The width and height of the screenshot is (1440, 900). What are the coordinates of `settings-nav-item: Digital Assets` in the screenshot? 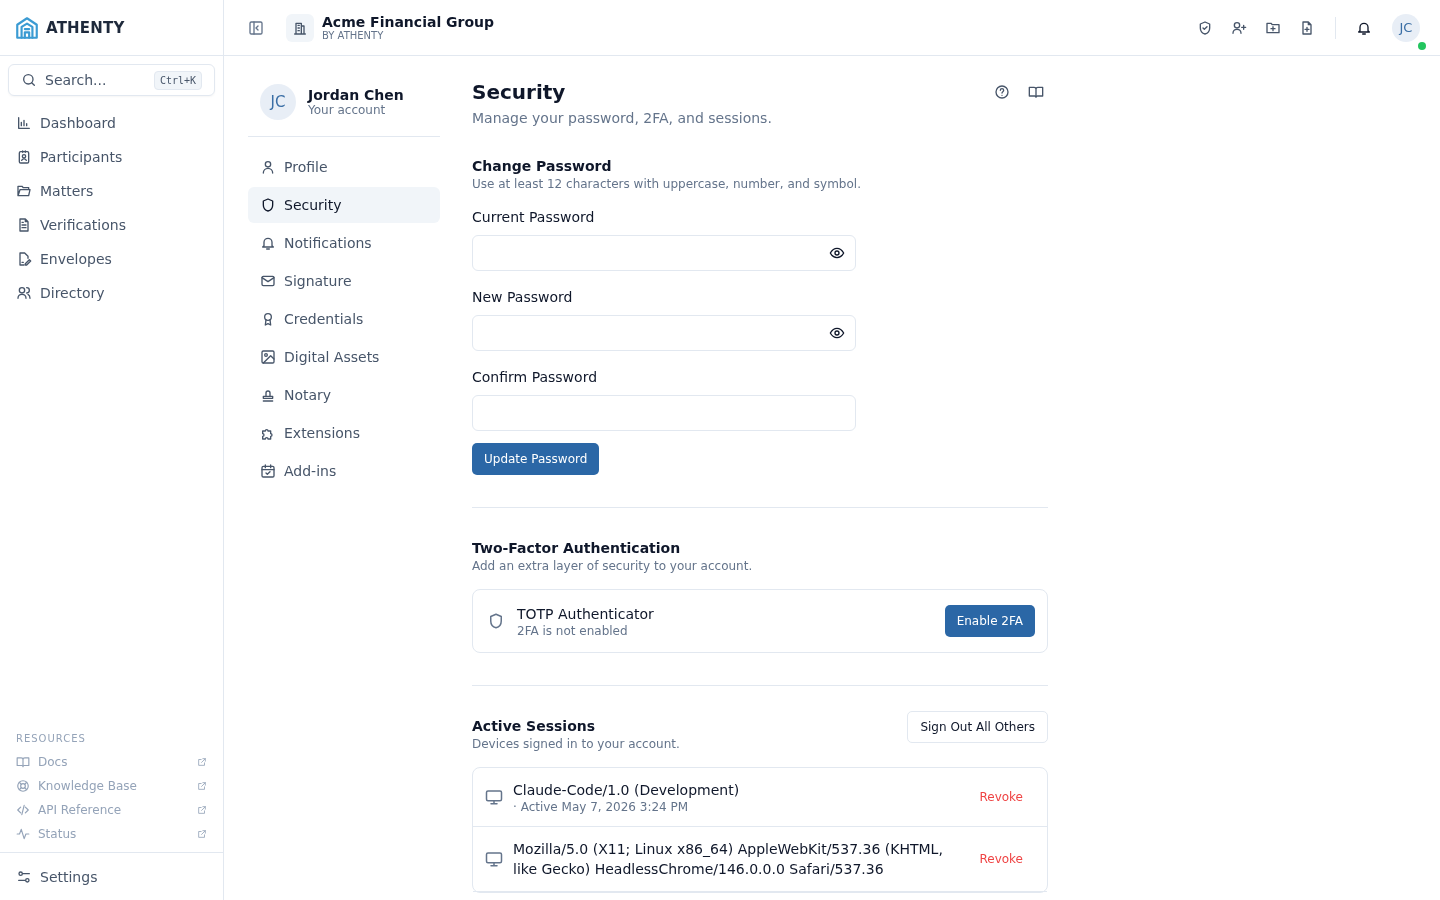 It's located at (344, 357).